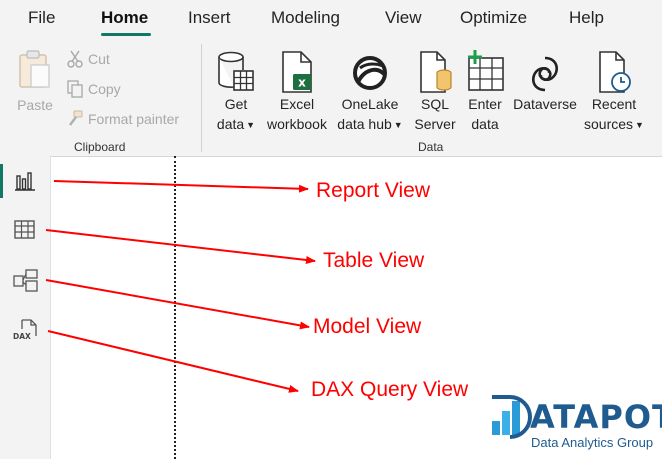 The height and width of the screenshot is (459, 662). I want to click on arrow-model-view, so click(177, 304).